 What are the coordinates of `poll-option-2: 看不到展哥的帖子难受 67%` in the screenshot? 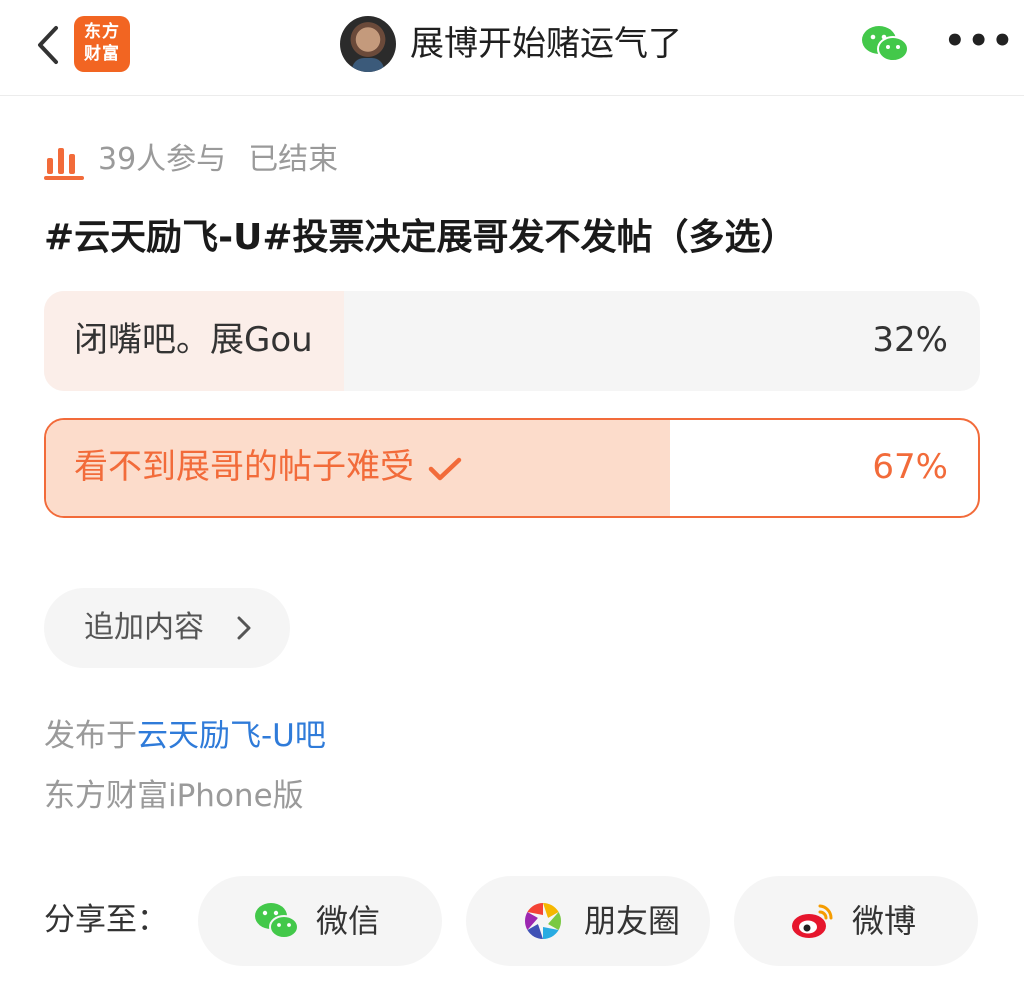 It's located at (512, 468).